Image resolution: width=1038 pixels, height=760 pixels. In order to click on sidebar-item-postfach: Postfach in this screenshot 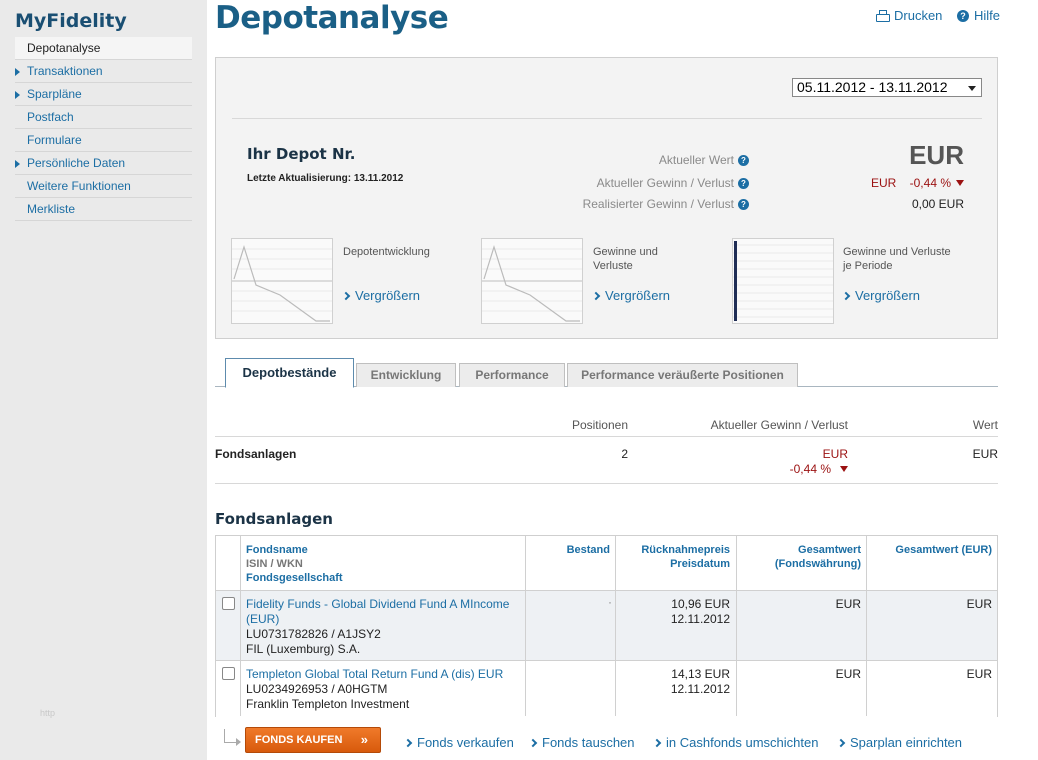, I will do `click(103, 117)`.